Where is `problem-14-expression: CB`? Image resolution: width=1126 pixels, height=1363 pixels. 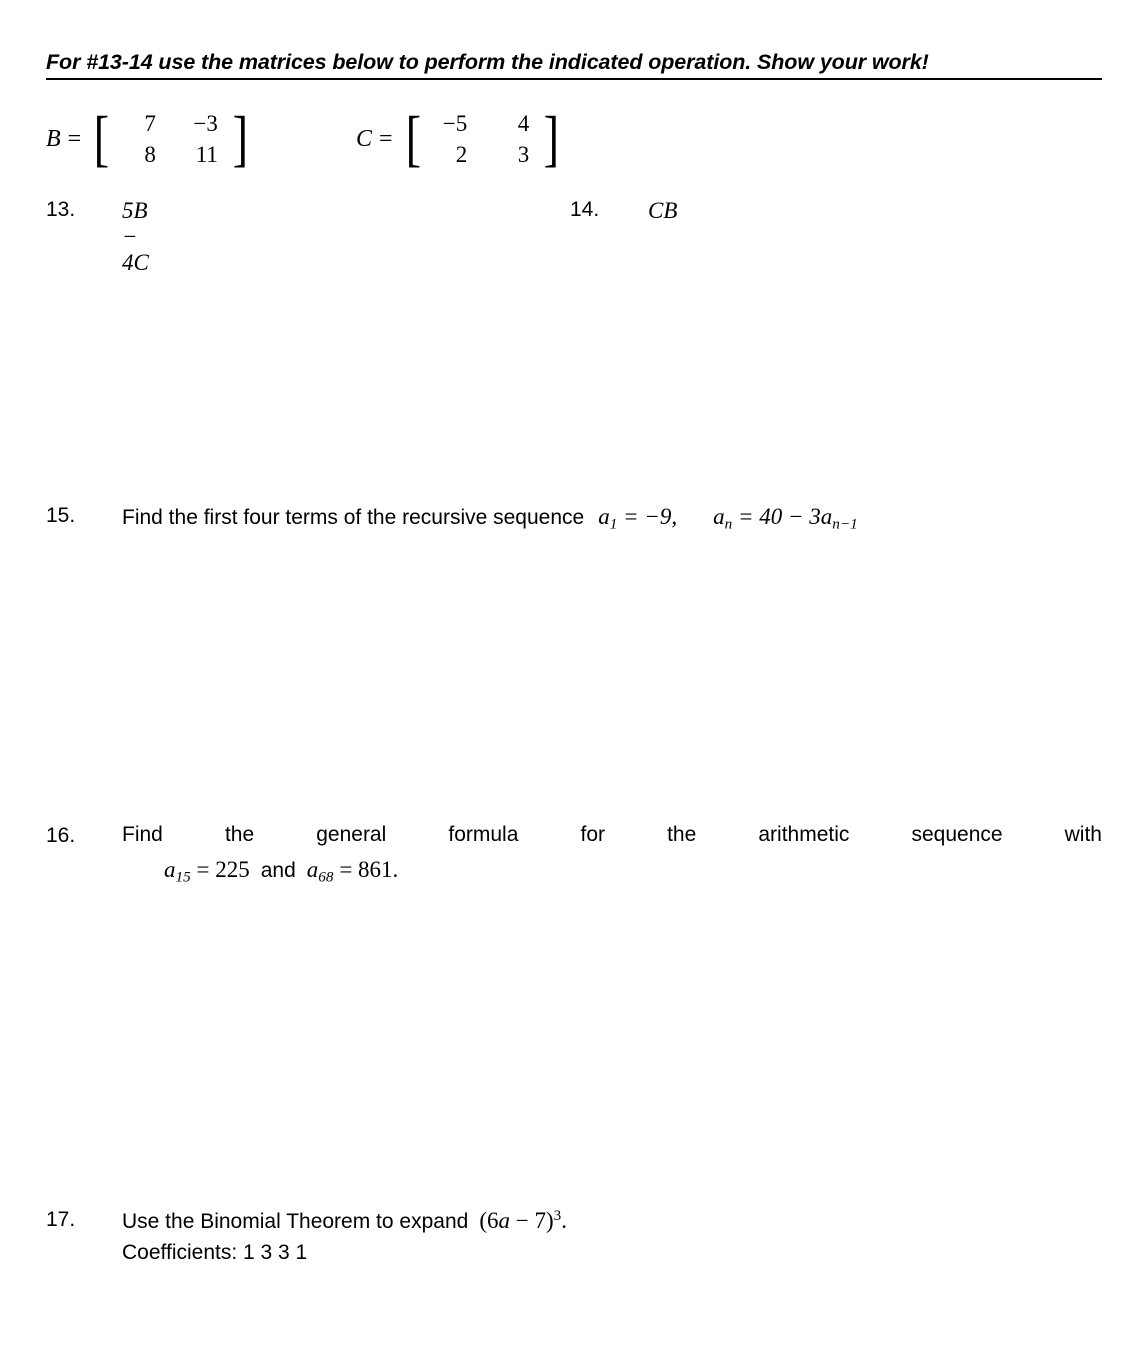
problem-14-expression: CB is located at coordinates (663, 210).